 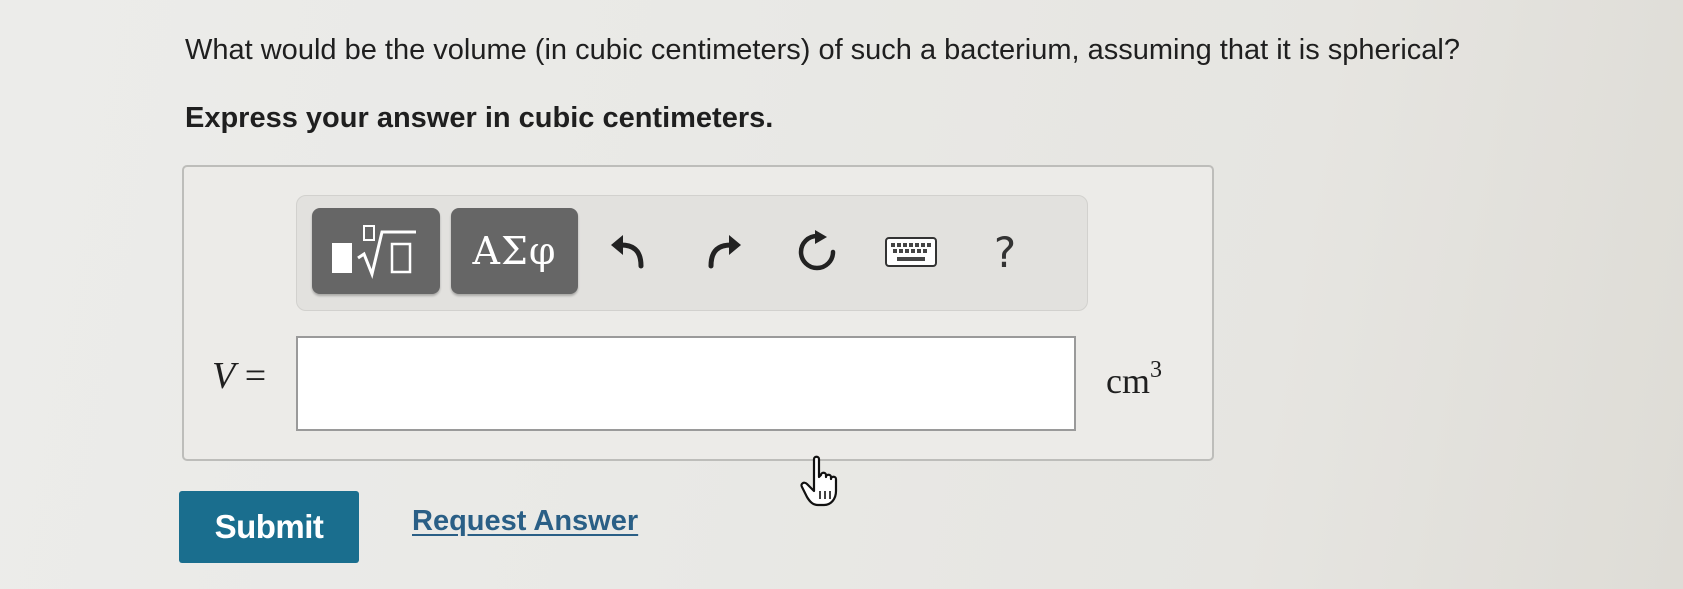 What do you see at coordinates (686, 383) in the screenshot?
I see `answer-input` at bounding box center [686, 383].